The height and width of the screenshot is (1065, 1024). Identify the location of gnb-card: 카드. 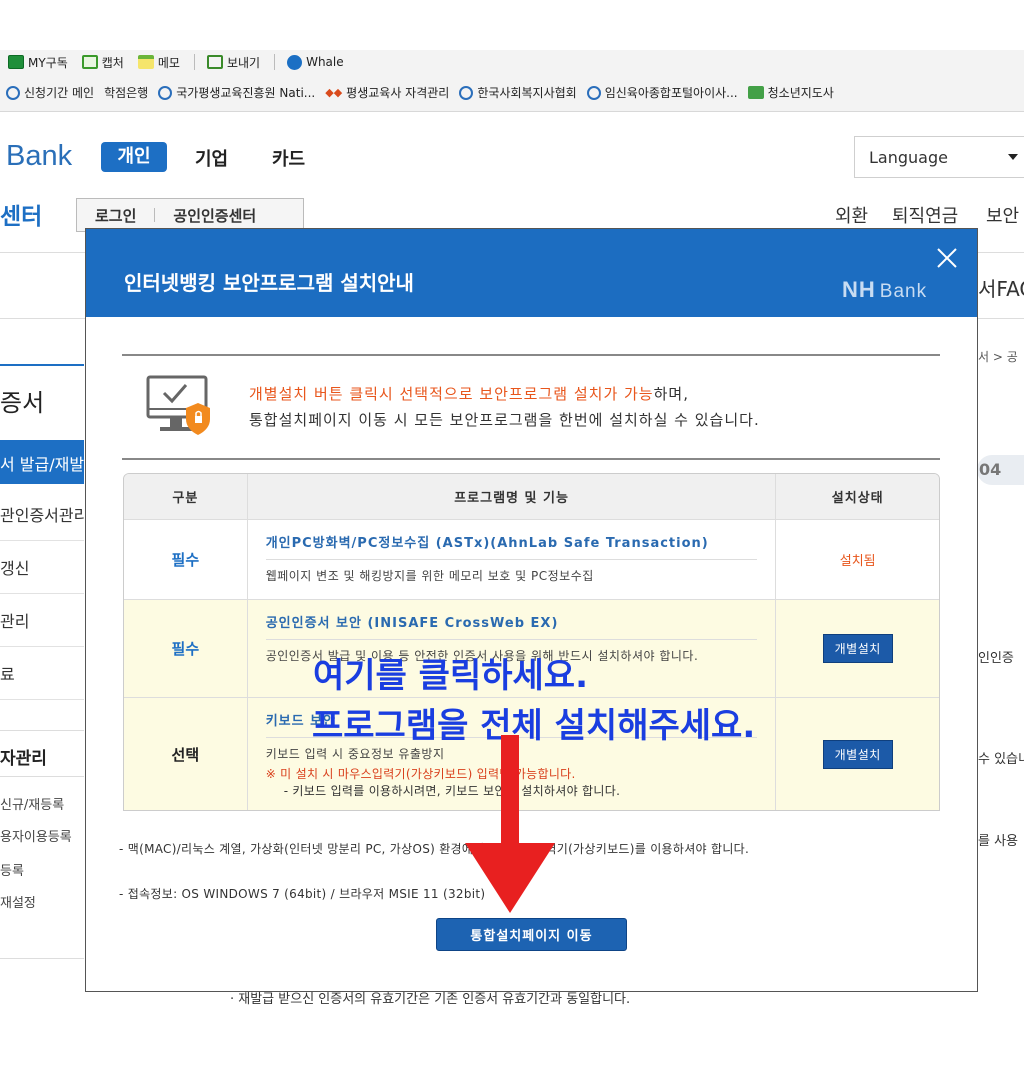
(288, 158).